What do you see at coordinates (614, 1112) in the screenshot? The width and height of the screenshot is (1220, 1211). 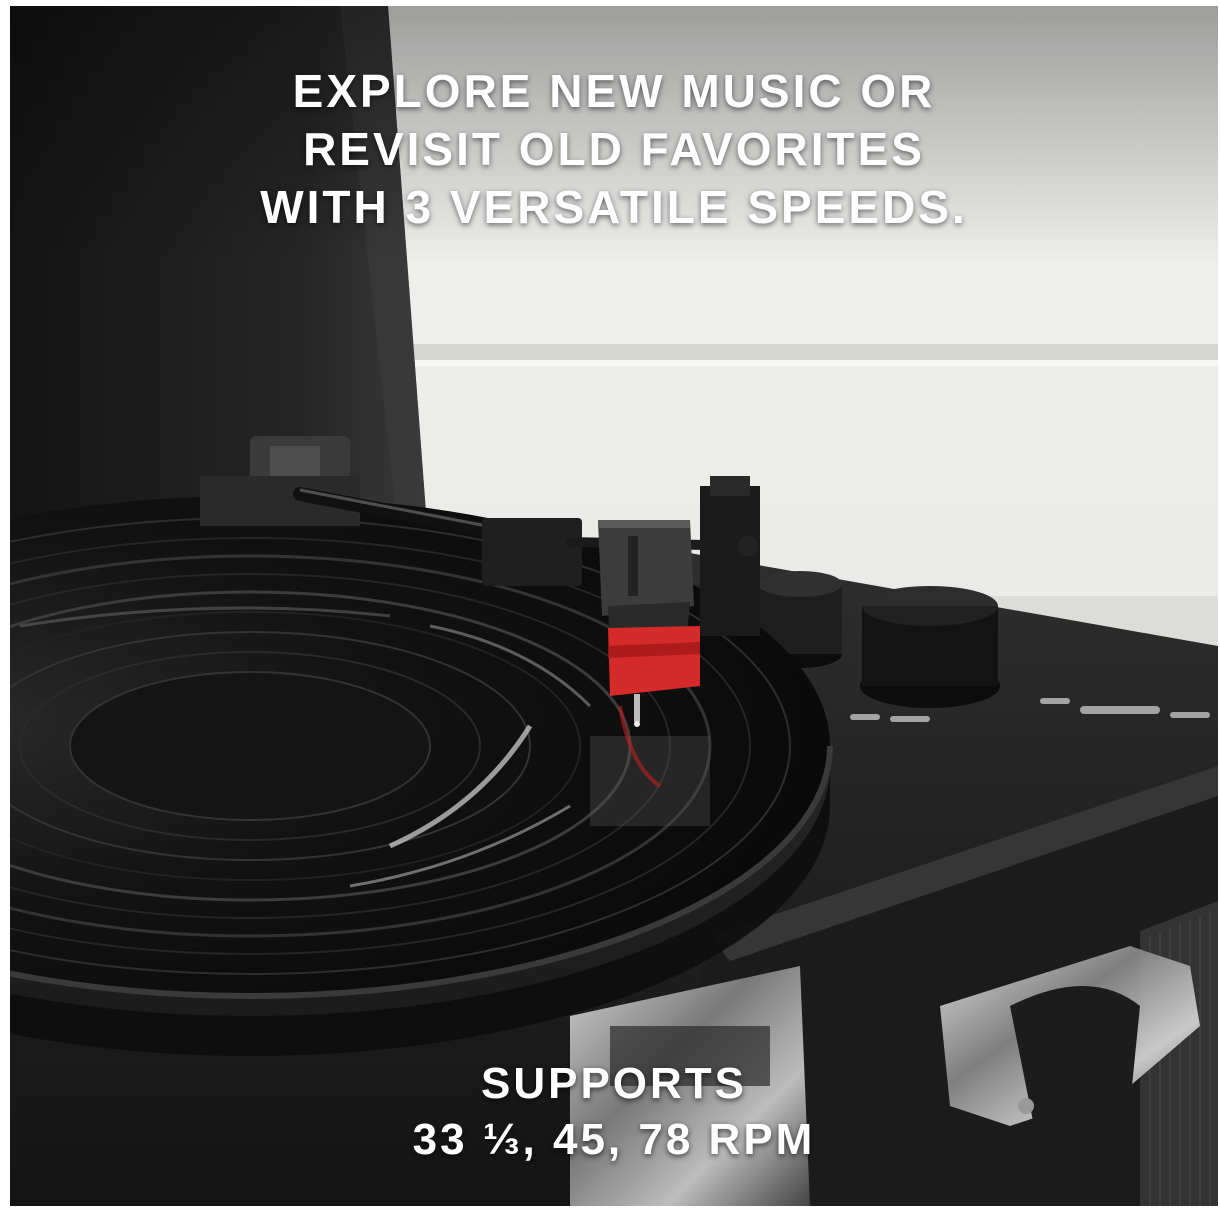 I see `speed-caption: SUPPORTS 33 ⅓, 45, 78 RPM` at bounding box center [614, 1112].